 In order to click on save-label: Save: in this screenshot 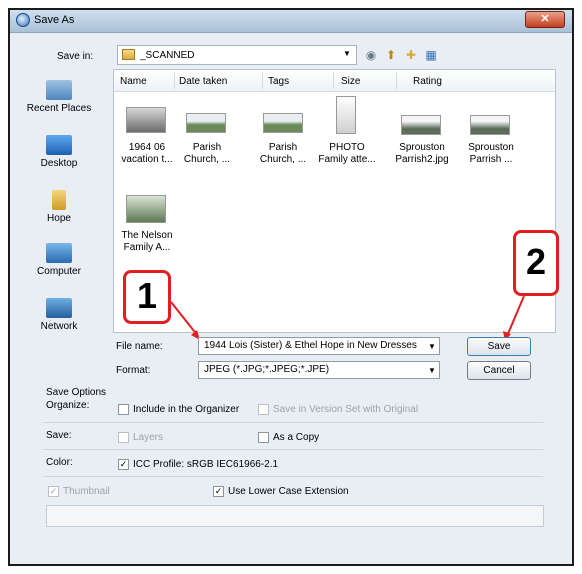, I will do `click(59, 435)`.